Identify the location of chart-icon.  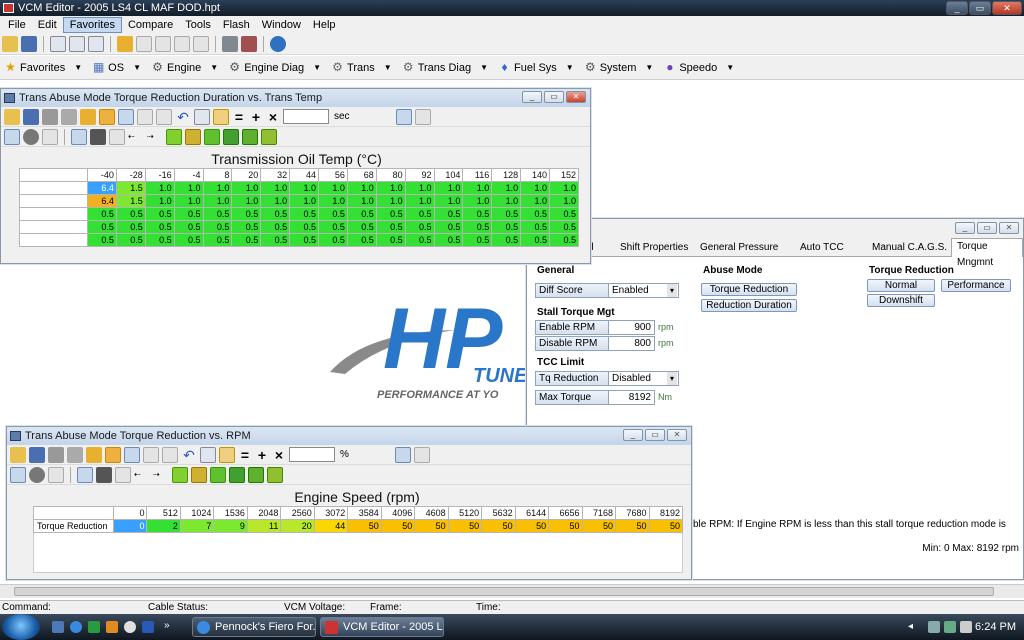
(117, 136).